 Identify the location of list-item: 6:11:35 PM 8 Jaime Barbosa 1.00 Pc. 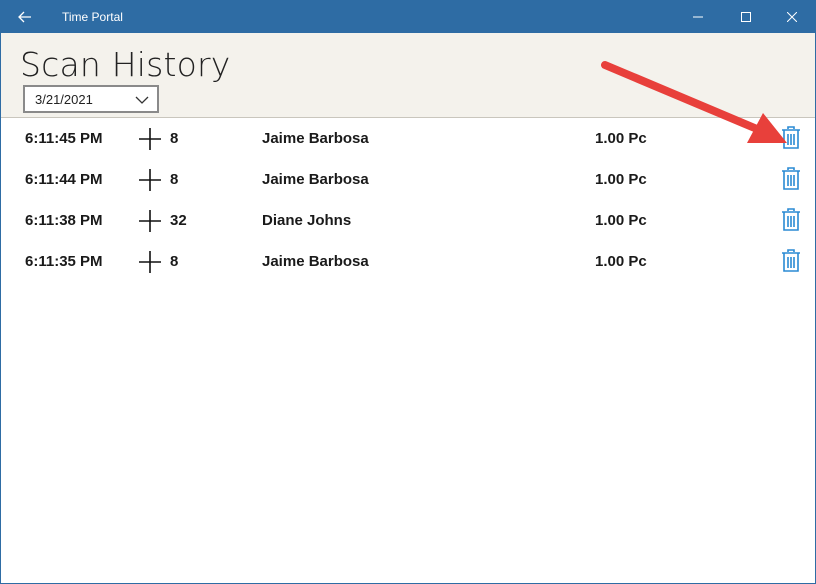
(408, 261).